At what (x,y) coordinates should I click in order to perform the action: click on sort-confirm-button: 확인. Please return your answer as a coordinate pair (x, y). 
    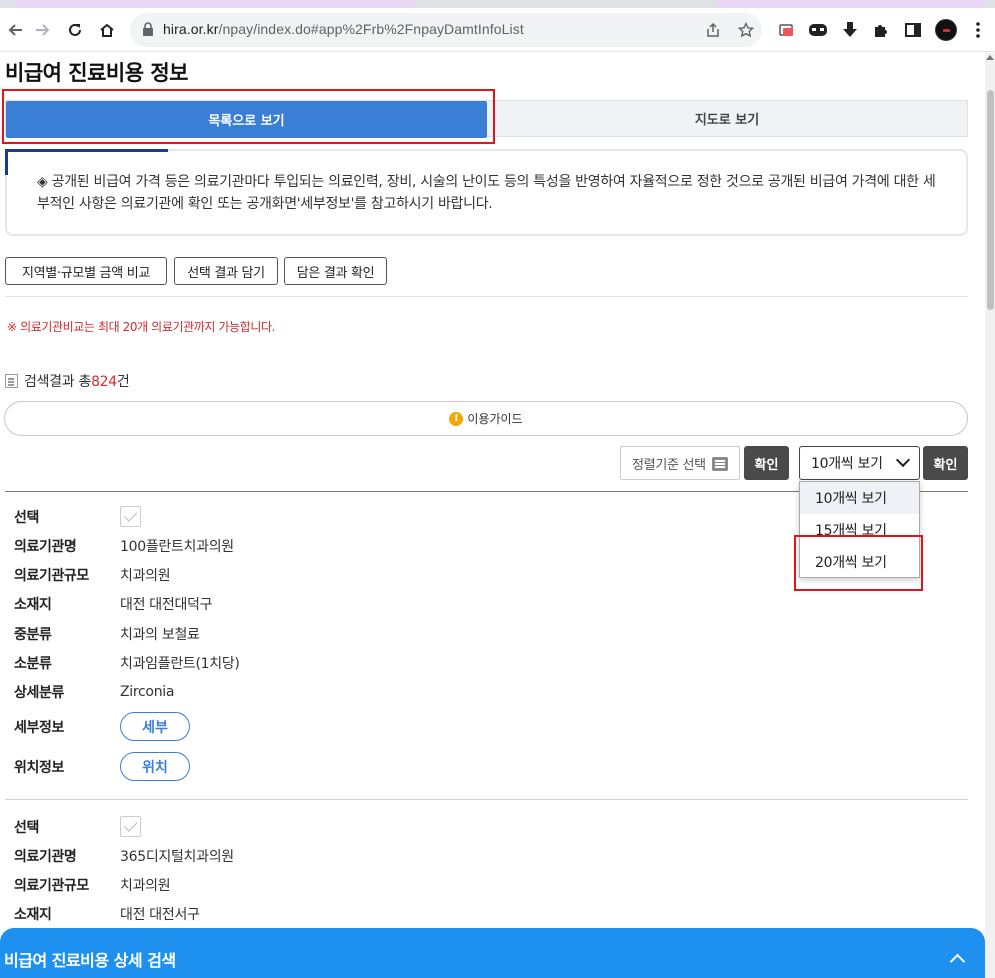
    Looking at the image, I should click on (766, 463).